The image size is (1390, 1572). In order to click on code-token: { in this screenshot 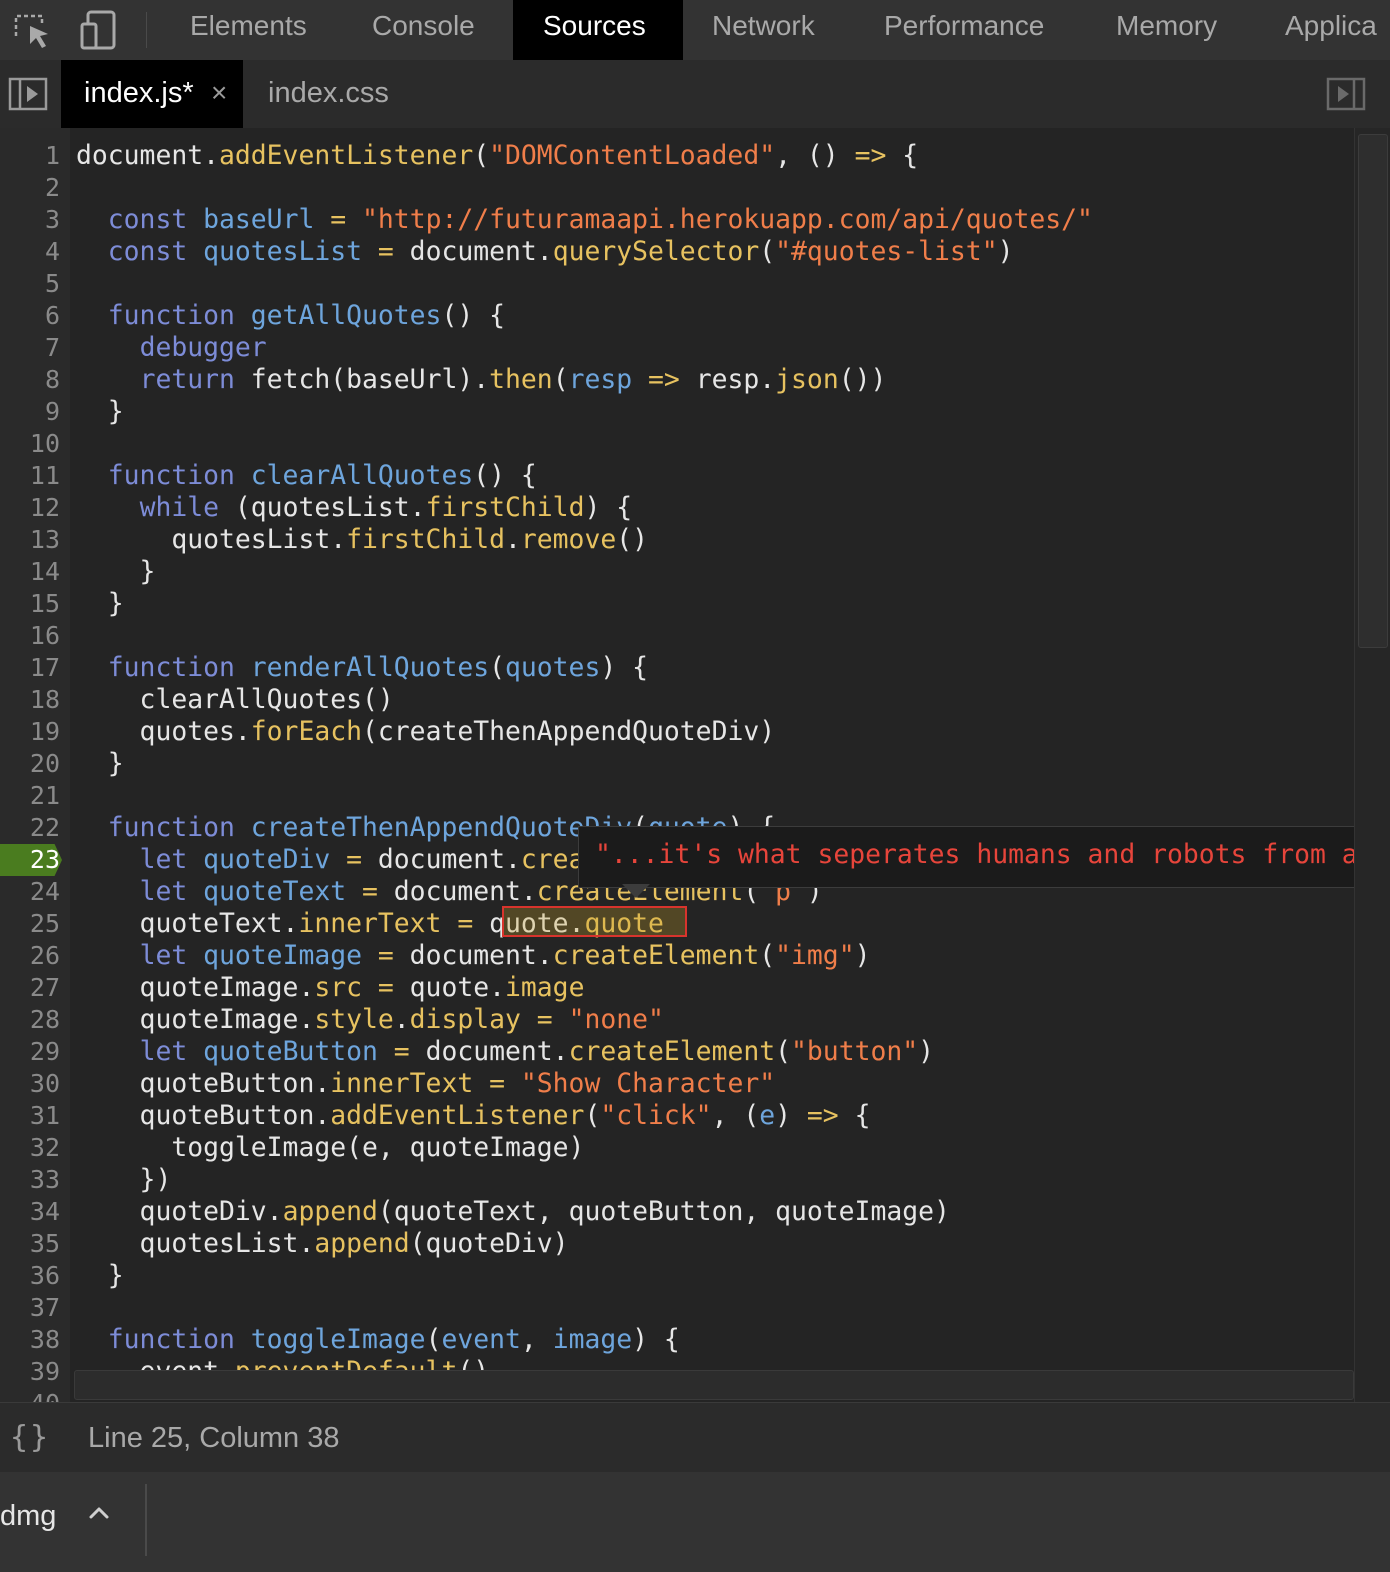, I will do `click(854, 1115)`.